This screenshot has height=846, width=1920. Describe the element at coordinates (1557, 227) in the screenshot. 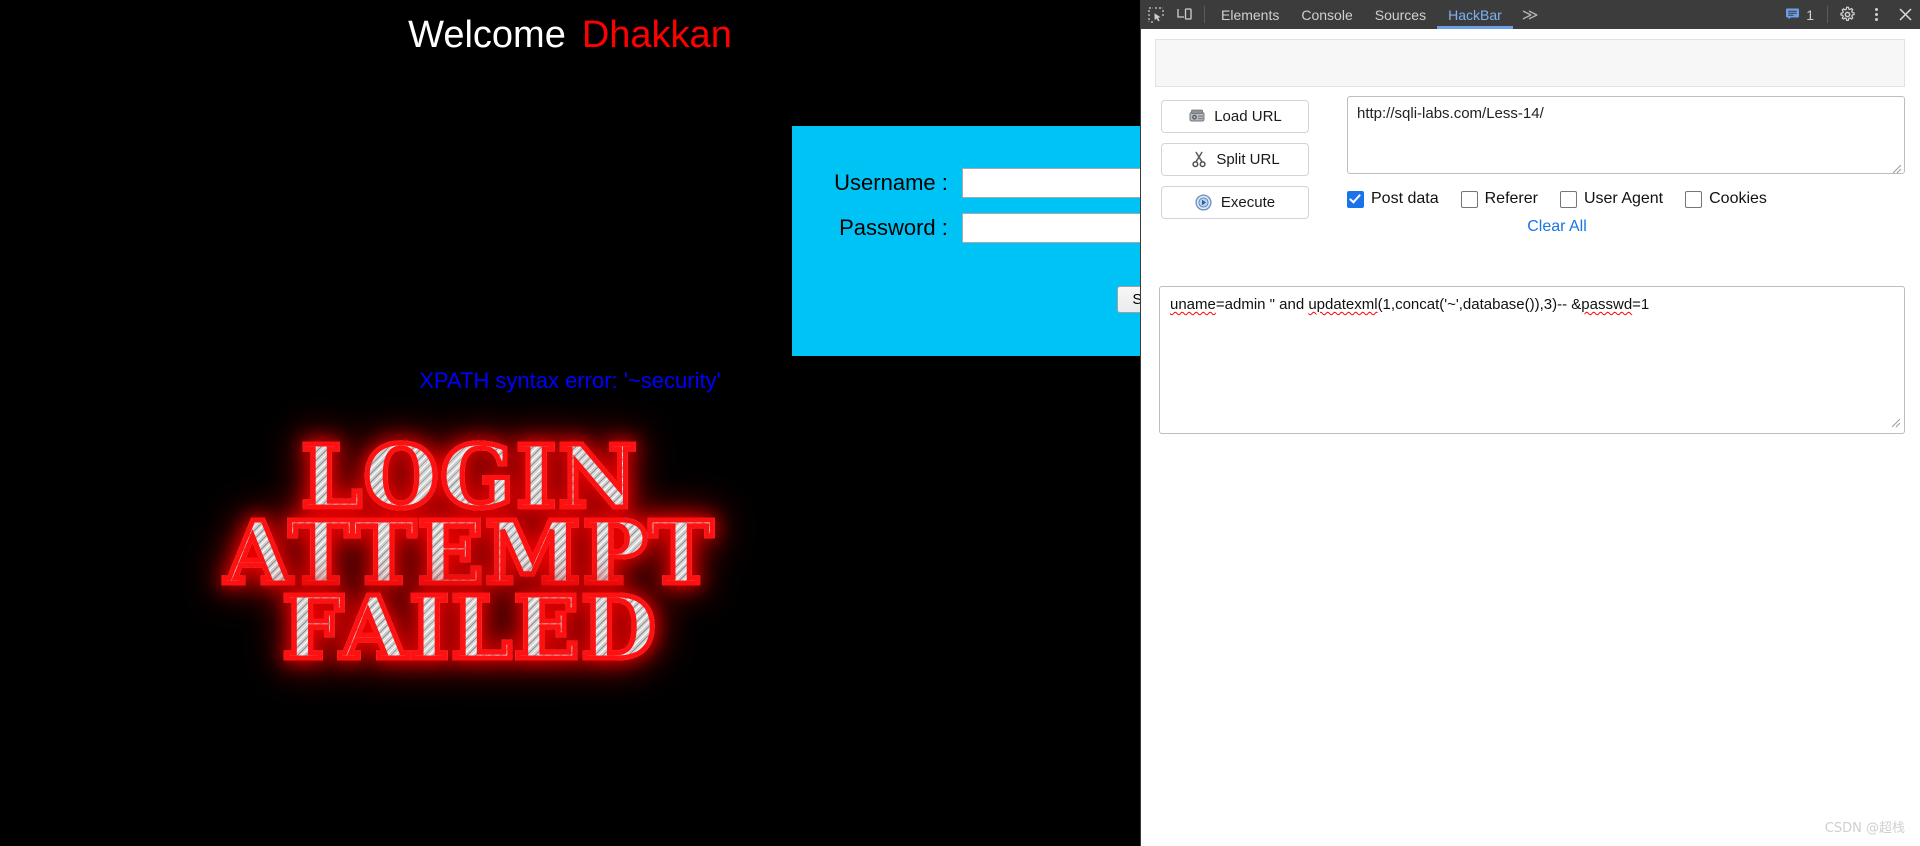

I see `clear-all-link: Clear All` at that location.